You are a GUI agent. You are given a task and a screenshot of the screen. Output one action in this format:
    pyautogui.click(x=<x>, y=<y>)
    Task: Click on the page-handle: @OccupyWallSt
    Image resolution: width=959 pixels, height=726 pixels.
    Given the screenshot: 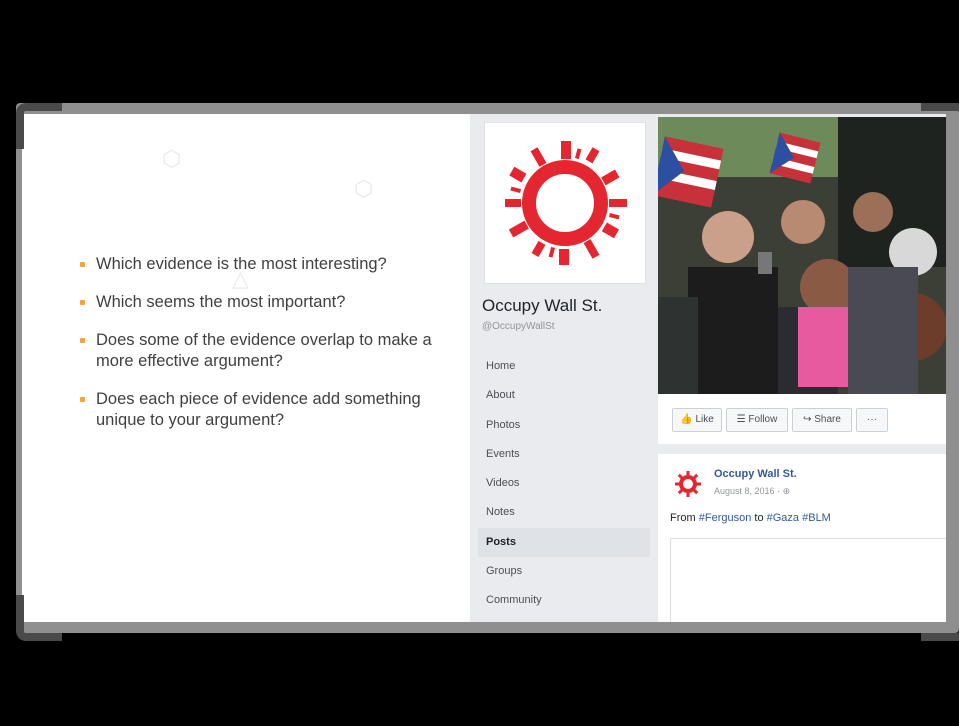 What is the action you would take?
    pyautogui.click(x=518, y=326)
    